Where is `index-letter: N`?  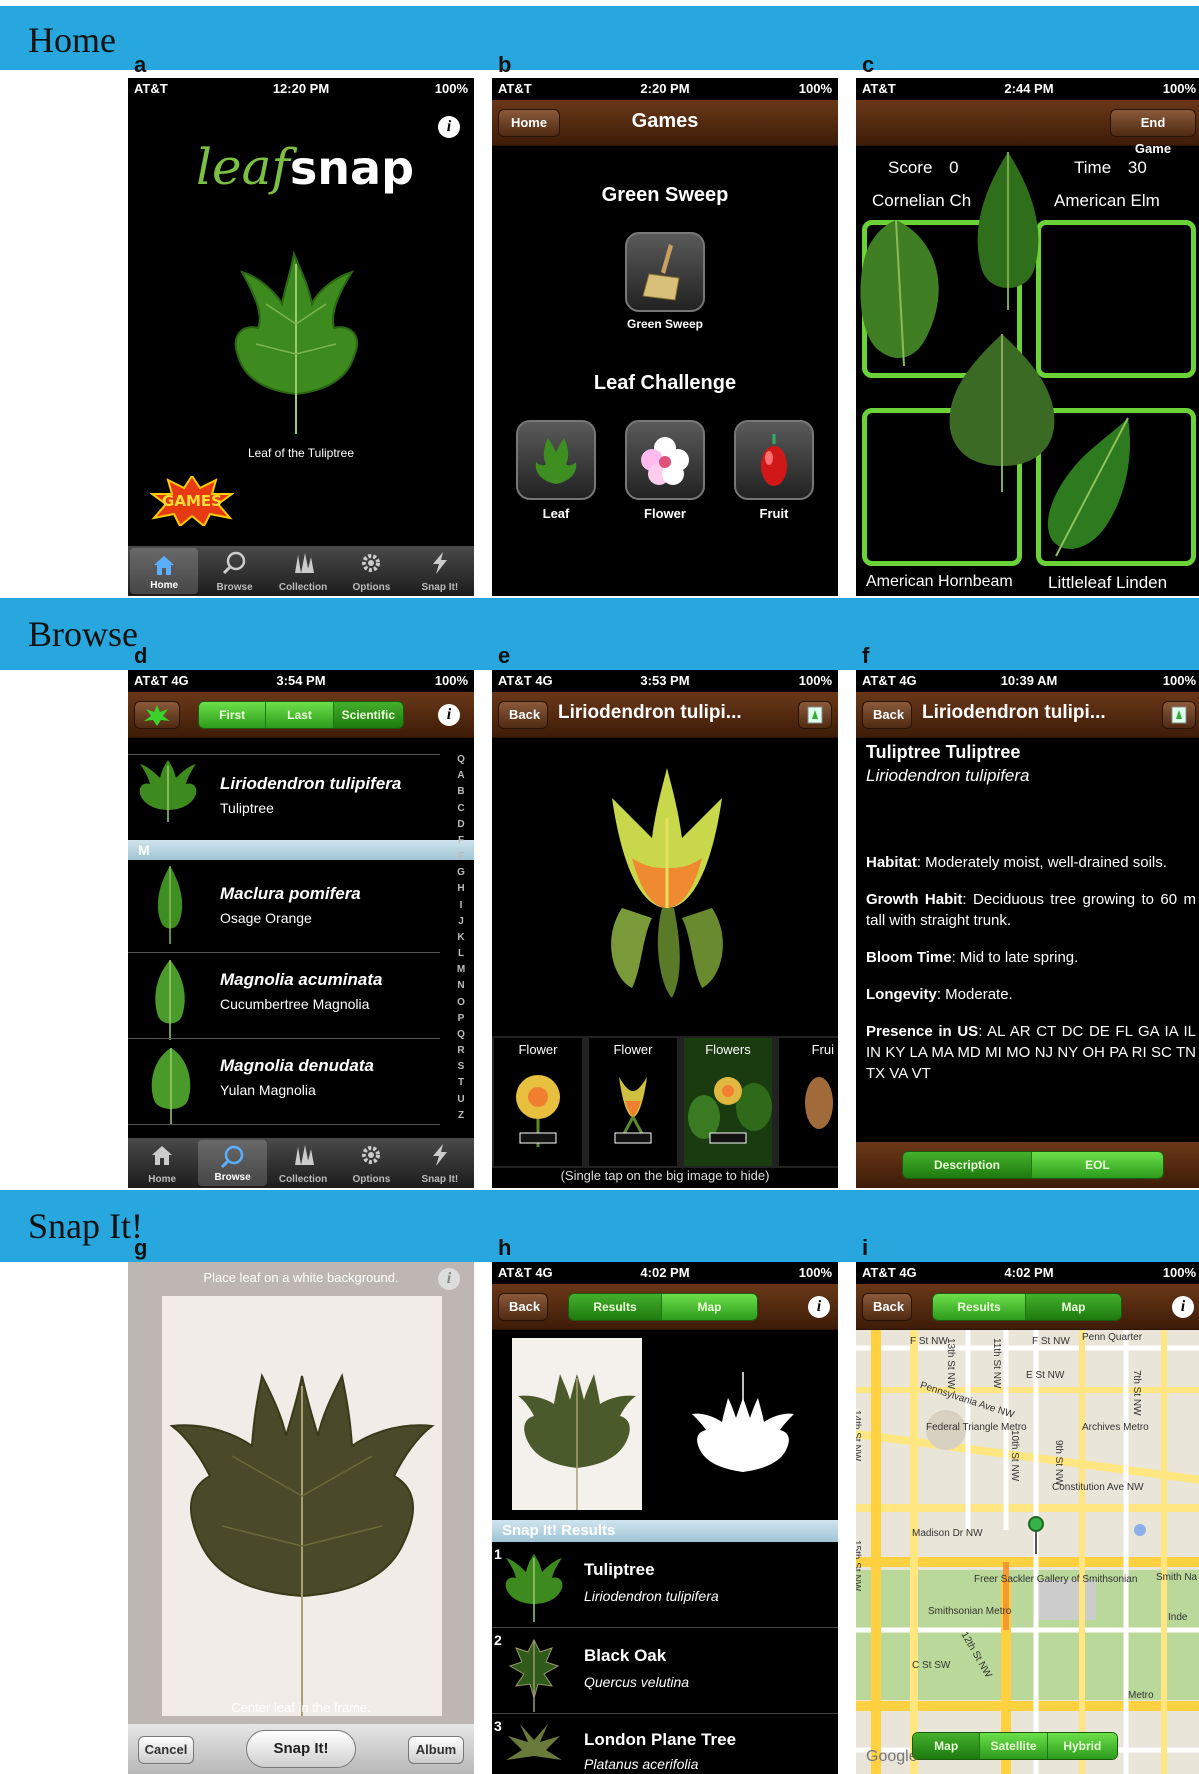
index-letter: N is located at coordinates (461, 985).